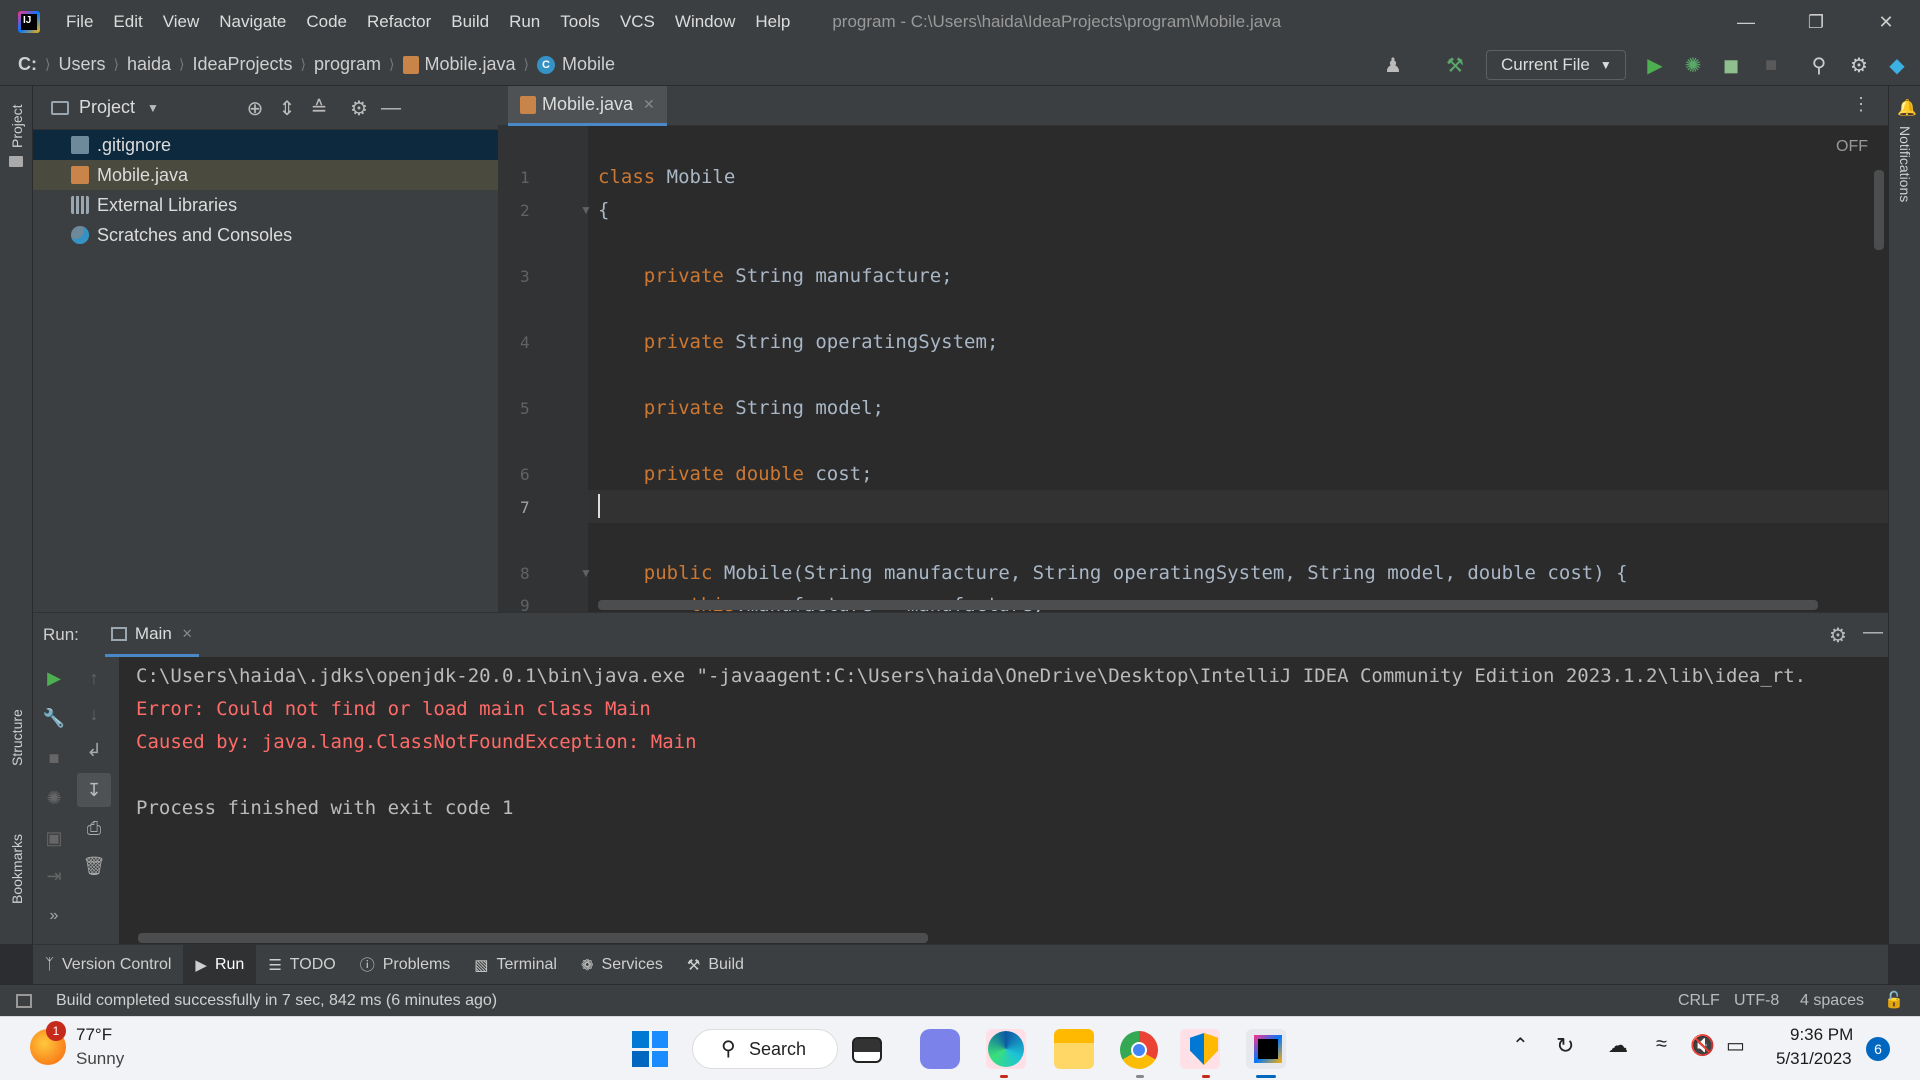 The width and height of the screenshot is (1920, 1080). I want to click on tab-mobile-java: Mobile.java ✕, so click(587, 106).